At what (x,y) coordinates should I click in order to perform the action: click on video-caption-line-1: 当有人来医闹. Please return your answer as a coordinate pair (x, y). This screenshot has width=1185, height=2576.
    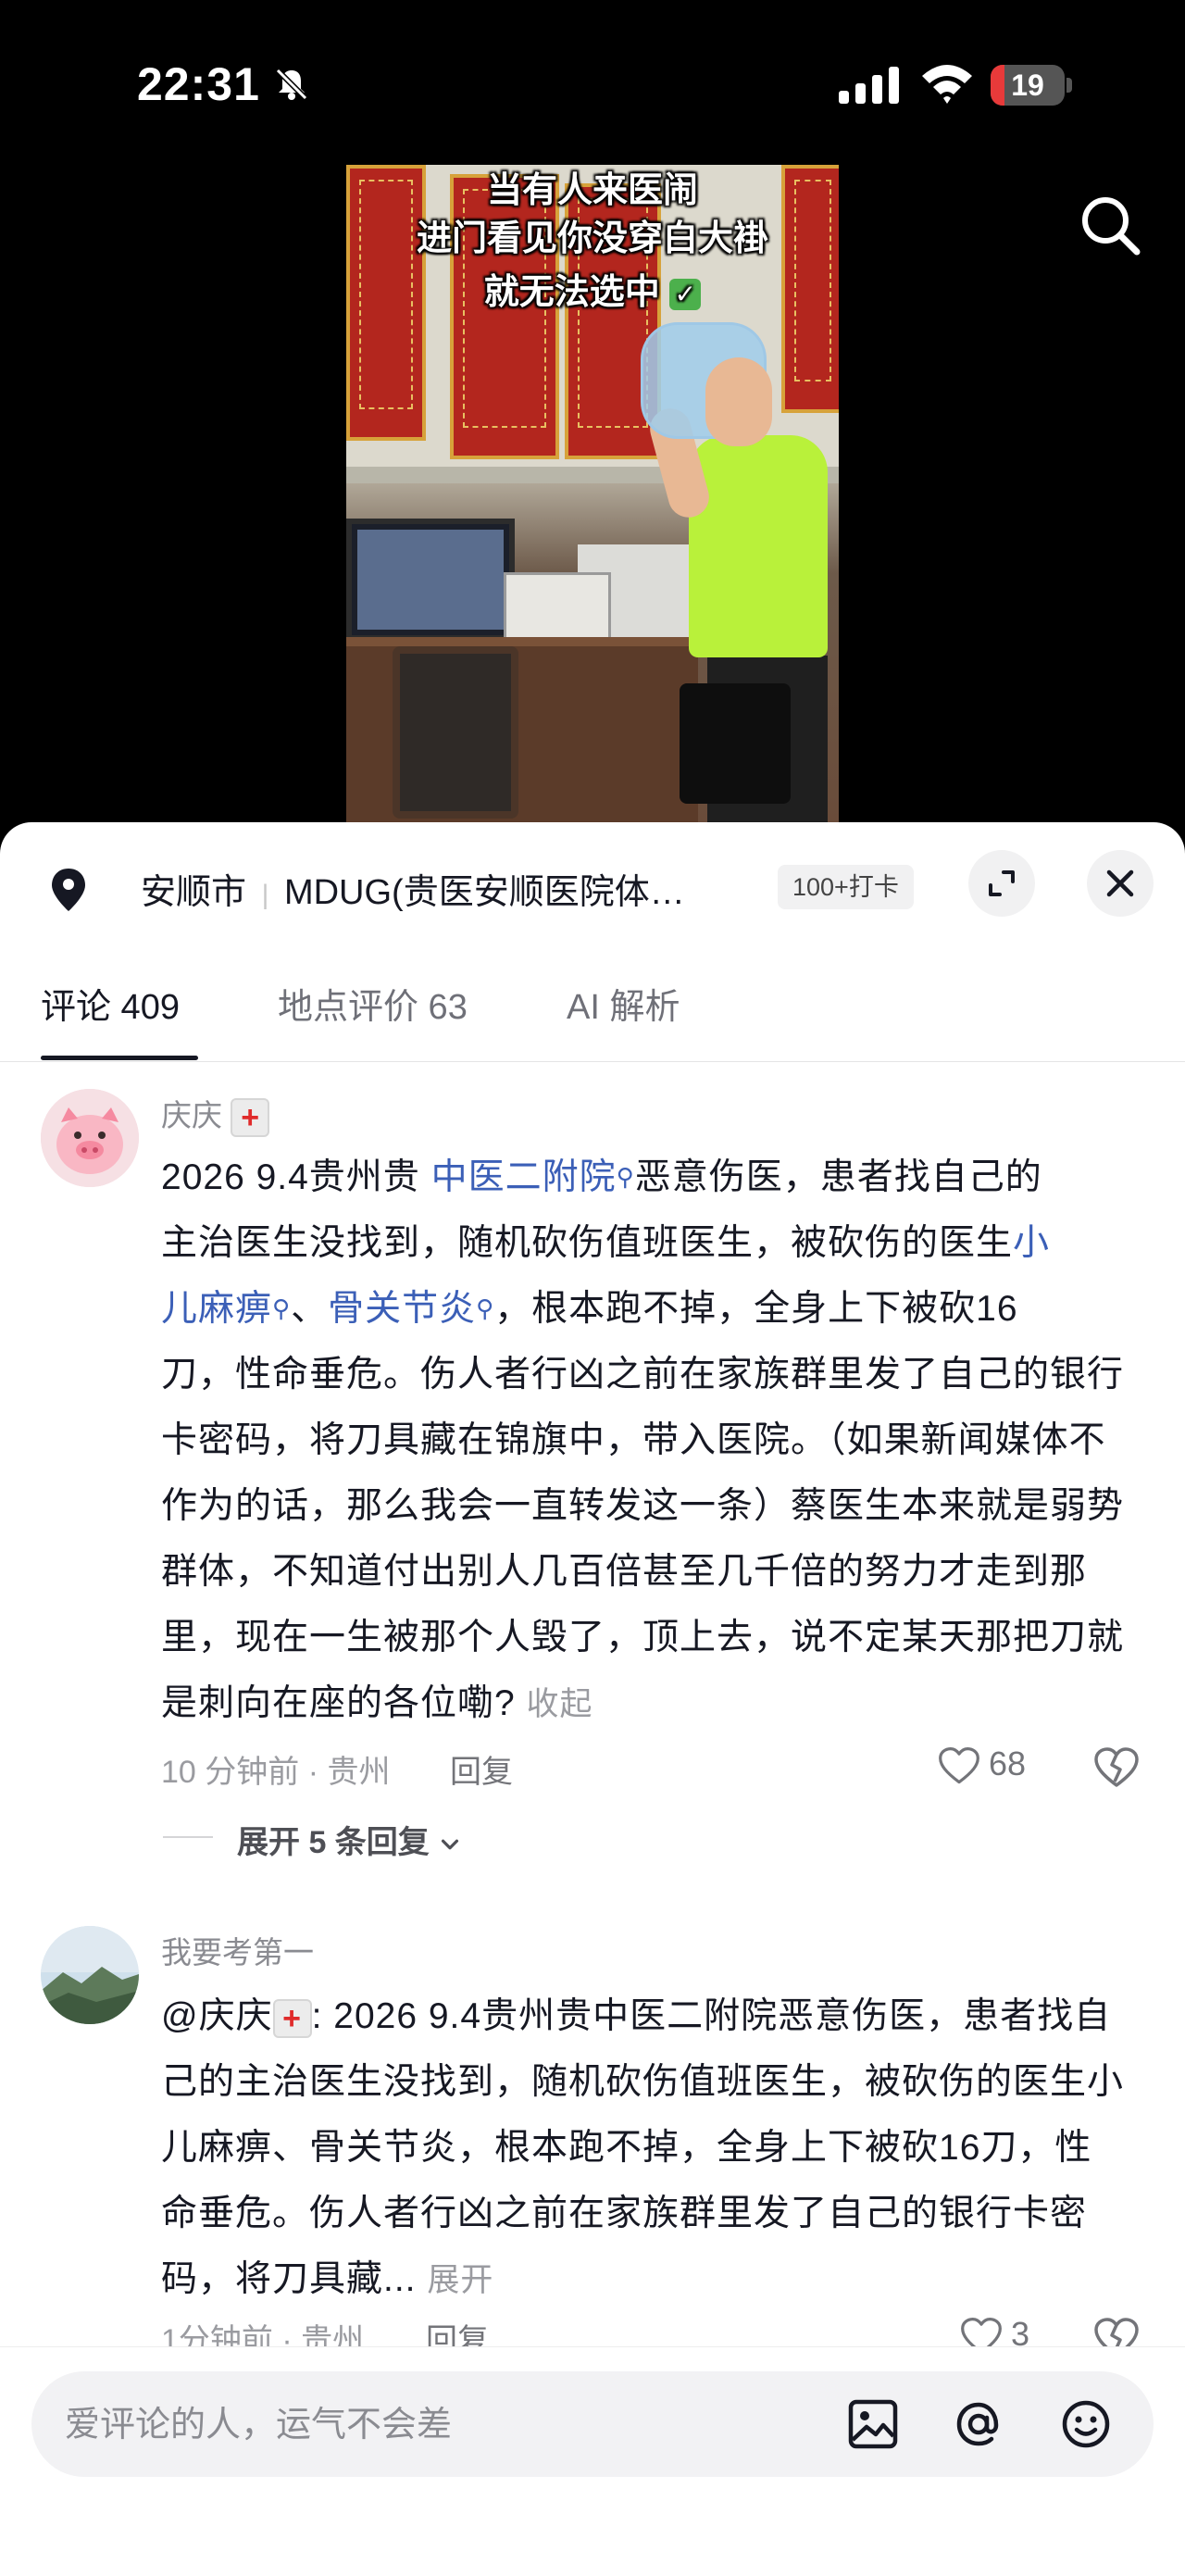
    Looking at the image, I should click on (592, 190).